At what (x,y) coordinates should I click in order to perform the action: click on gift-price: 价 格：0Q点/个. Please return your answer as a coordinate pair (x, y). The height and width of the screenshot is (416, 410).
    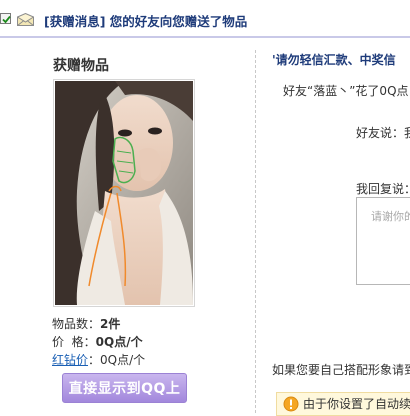
    Looking at the image, I should click on (97, 341).